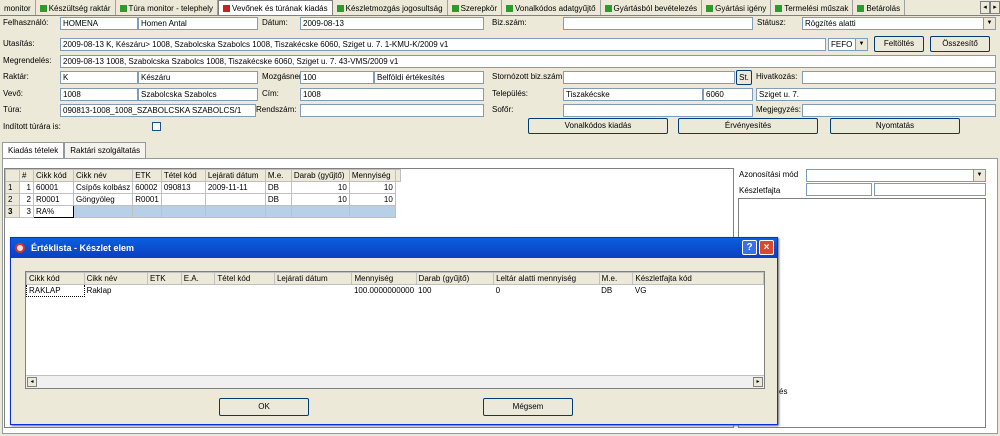  What do you see at coordinates (198, 77) in the screenshot?
I see `raktar-name-field: Készáru` at bounding box center [198, 77].